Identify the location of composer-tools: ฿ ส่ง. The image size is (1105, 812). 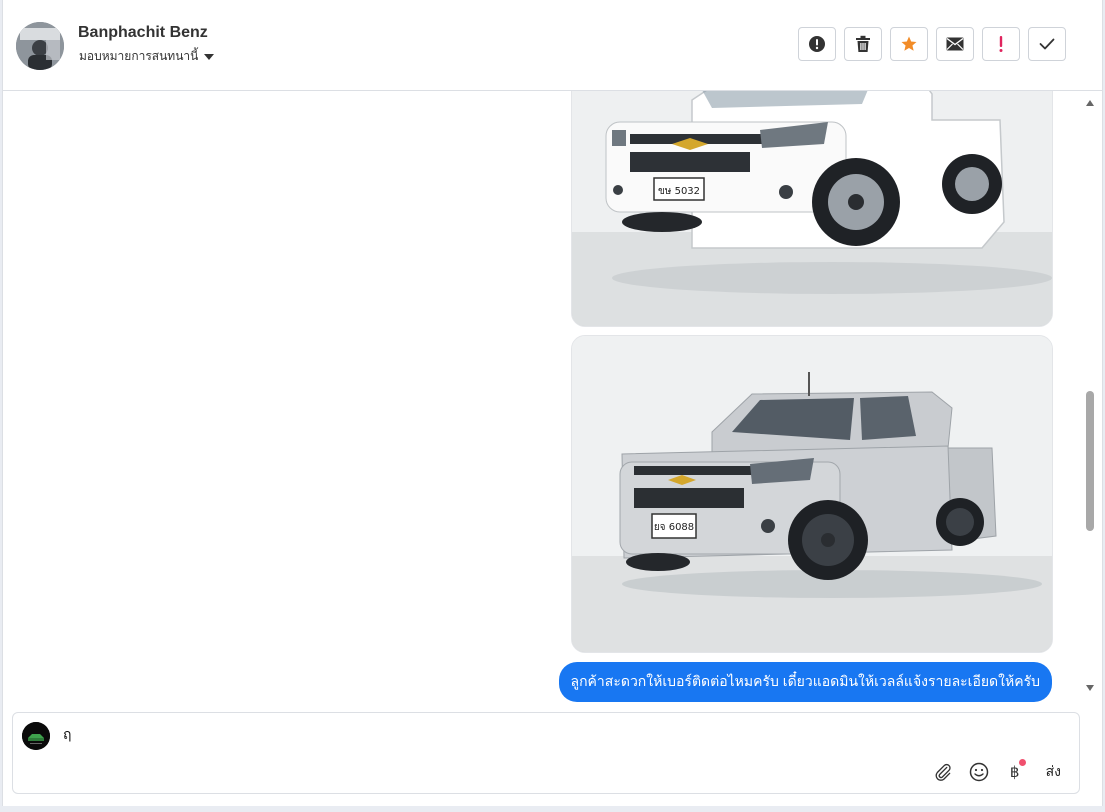
(996, 771).